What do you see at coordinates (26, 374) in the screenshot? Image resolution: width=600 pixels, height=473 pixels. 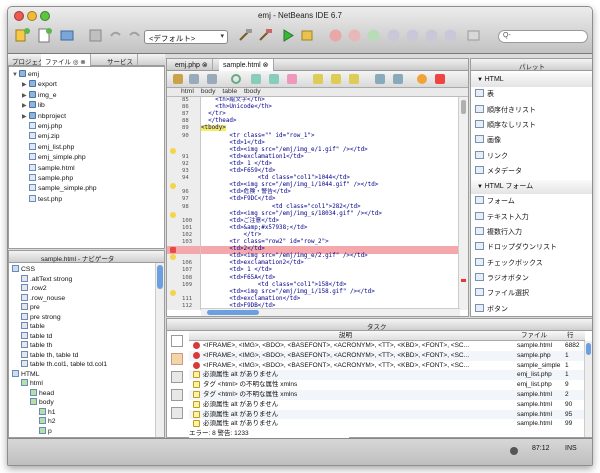 I see `navigator-item: HTML` at bounding box center [26, 374].